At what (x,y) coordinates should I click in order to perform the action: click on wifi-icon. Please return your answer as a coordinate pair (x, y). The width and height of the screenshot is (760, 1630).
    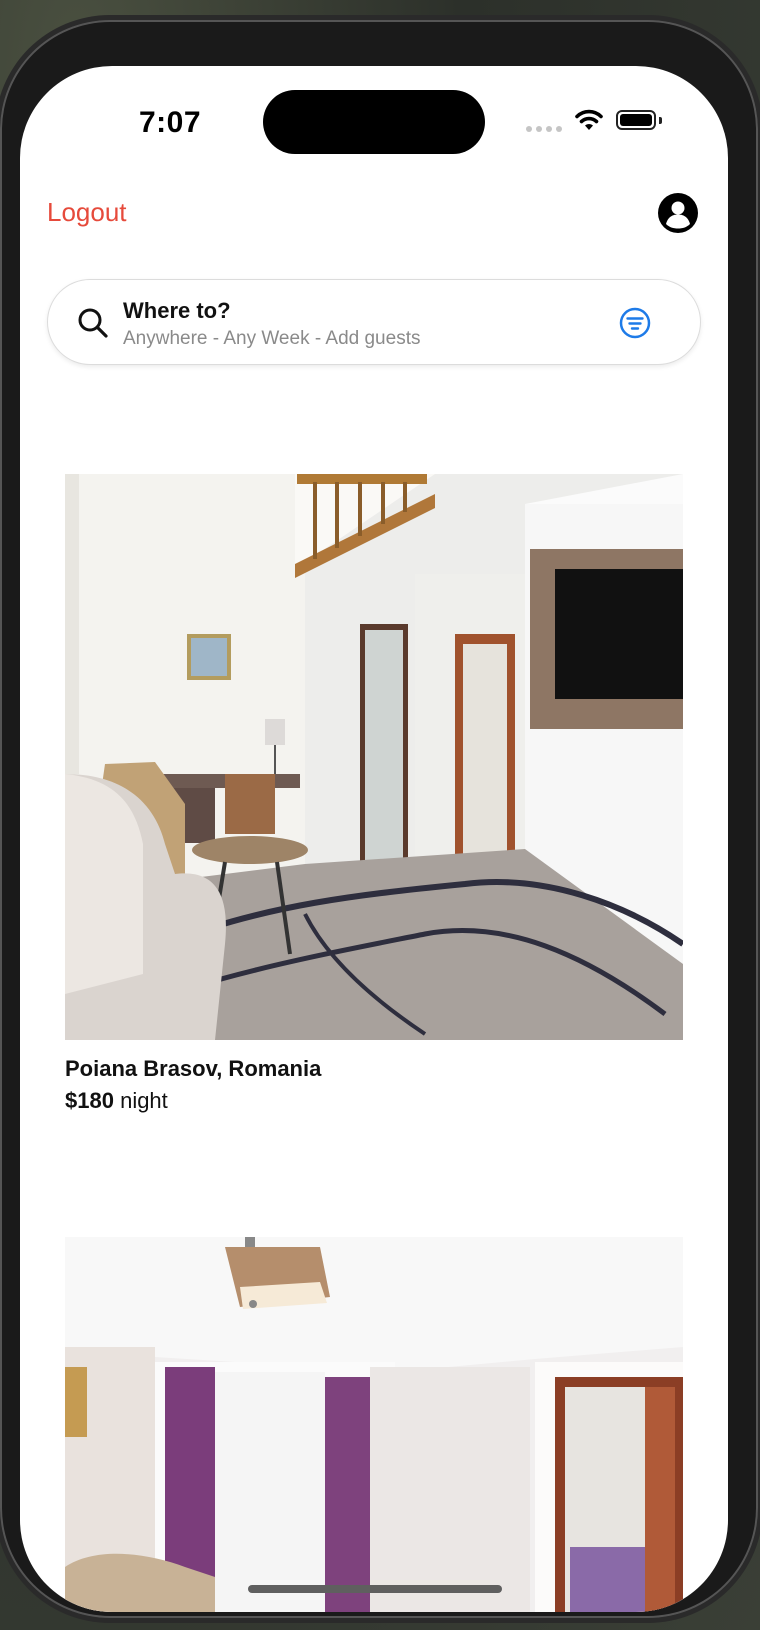
    Looking at the image, I should click on (589, 119).